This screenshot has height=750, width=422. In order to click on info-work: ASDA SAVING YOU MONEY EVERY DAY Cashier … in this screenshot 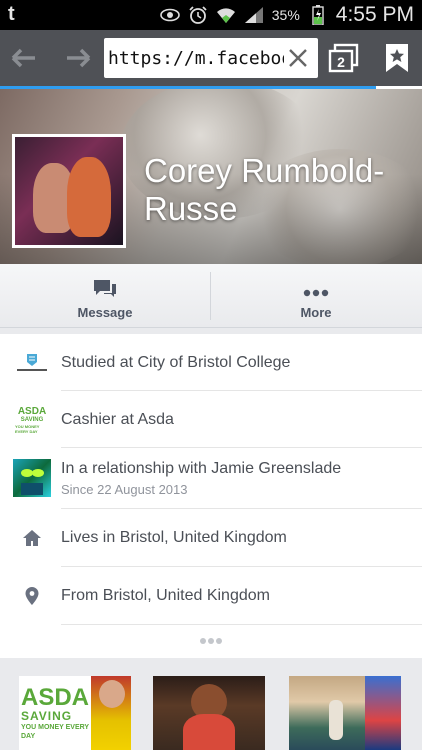, I will do `click(211, 419)`.